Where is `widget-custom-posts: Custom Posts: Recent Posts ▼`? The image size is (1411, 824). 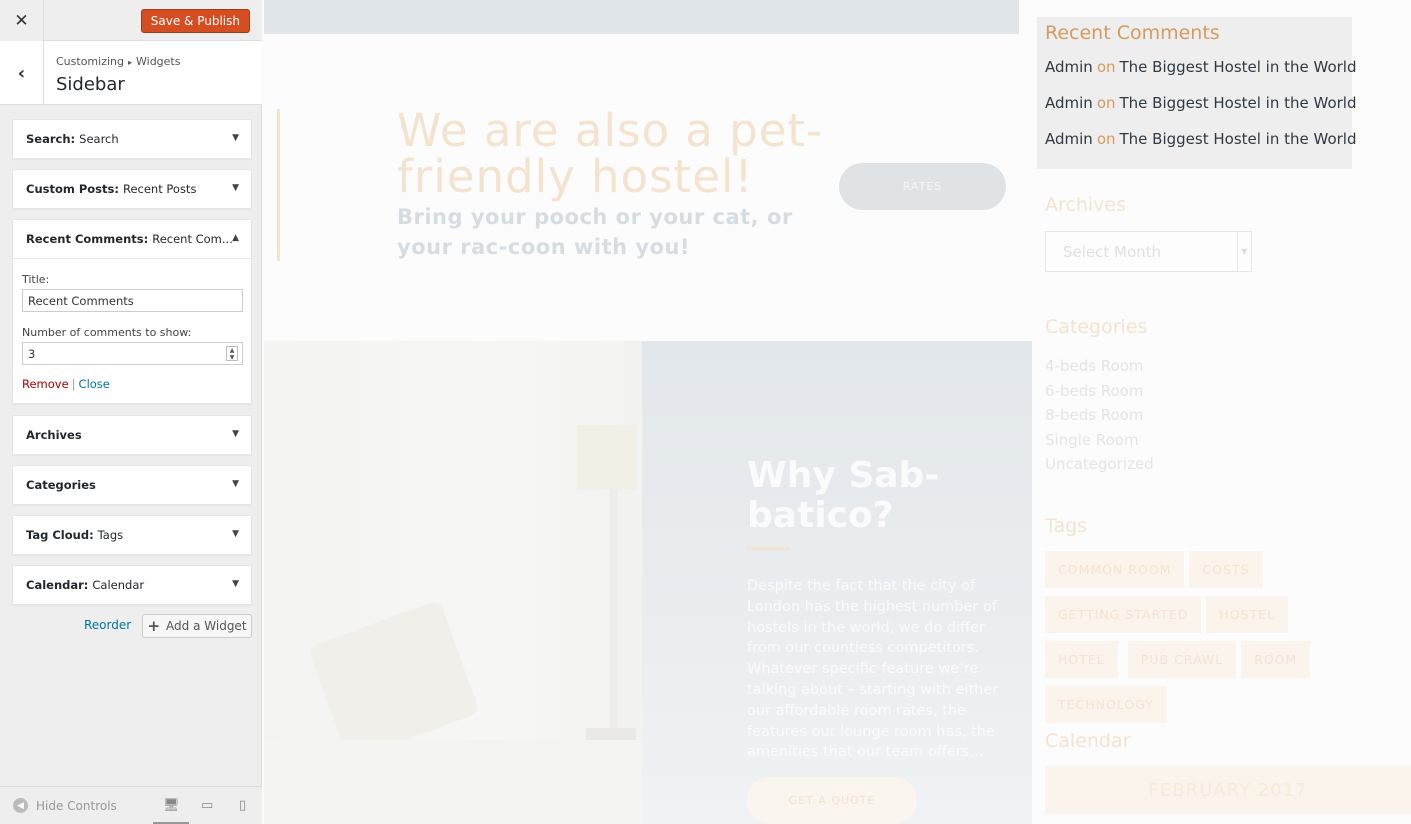 widget-custom-posts: Custom Posts: Recent Posts ▼ is located at coordinates (132, 189).